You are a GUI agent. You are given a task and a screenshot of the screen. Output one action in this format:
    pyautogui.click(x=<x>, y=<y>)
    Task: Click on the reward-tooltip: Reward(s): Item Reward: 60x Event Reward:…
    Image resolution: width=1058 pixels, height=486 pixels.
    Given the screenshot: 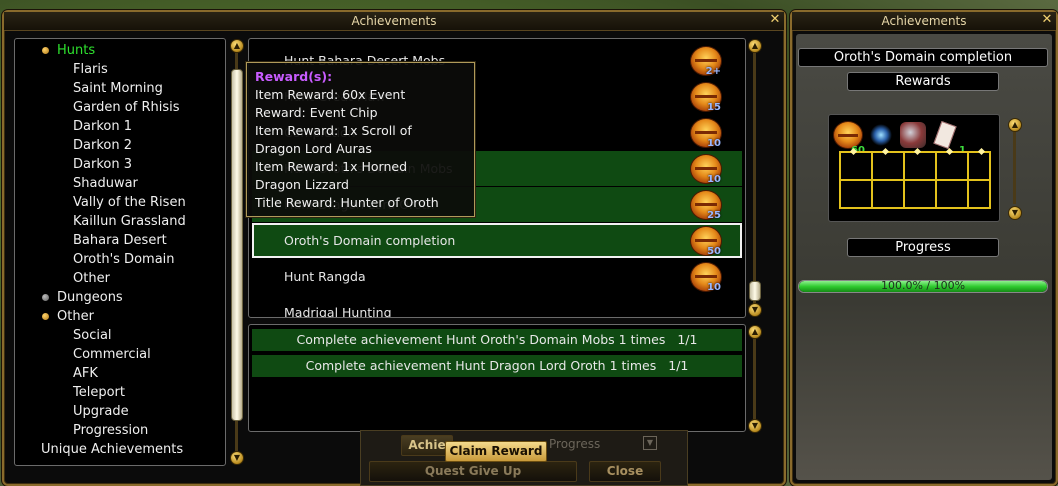 What is the action you would take?
    pyautogui.click(x=360, y=139)
    